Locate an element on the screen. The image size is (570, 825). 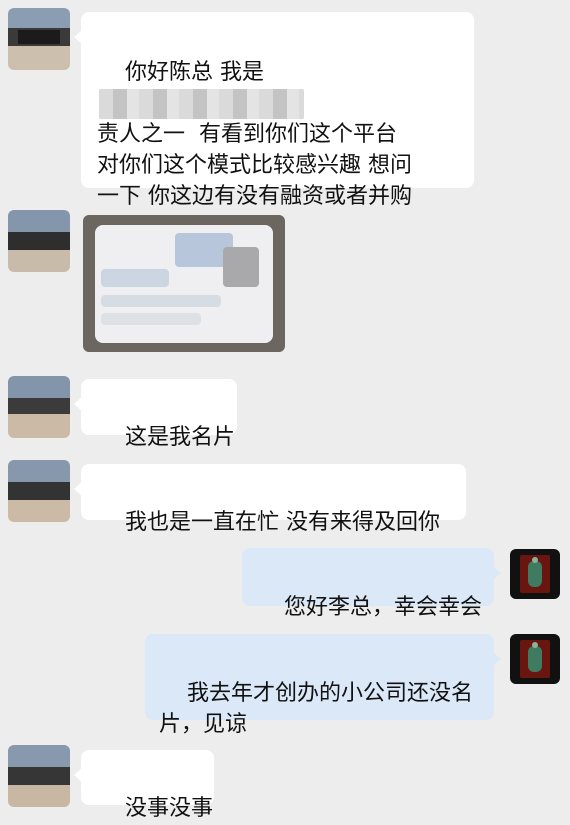
message-text: 你好陈总 我是 is located at coordinates (194, 72).